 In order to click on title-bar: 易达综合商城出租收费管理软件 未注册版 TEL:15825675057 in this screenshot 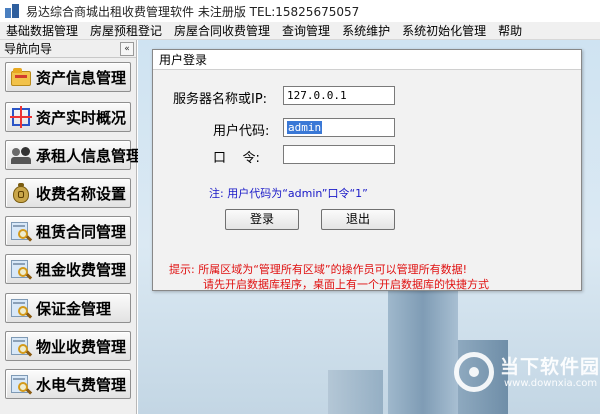, I will do `click(300, 11)`.